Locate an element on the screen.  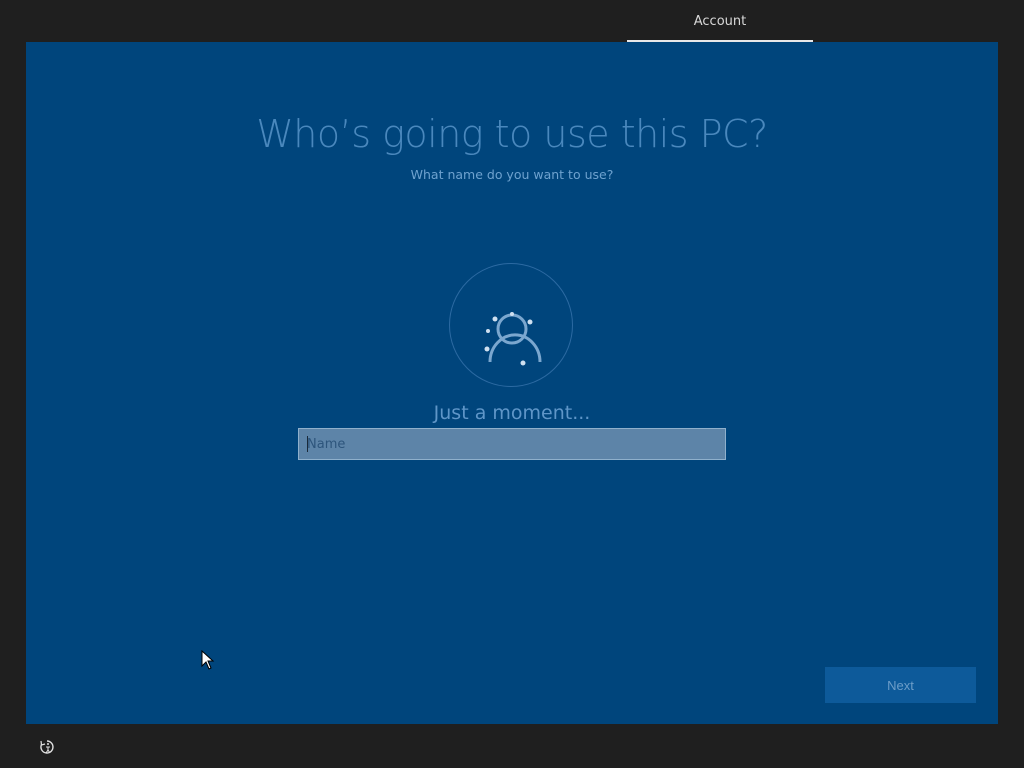
page-title: Who’s going to use this PC? is located at coordinates (512, 134).